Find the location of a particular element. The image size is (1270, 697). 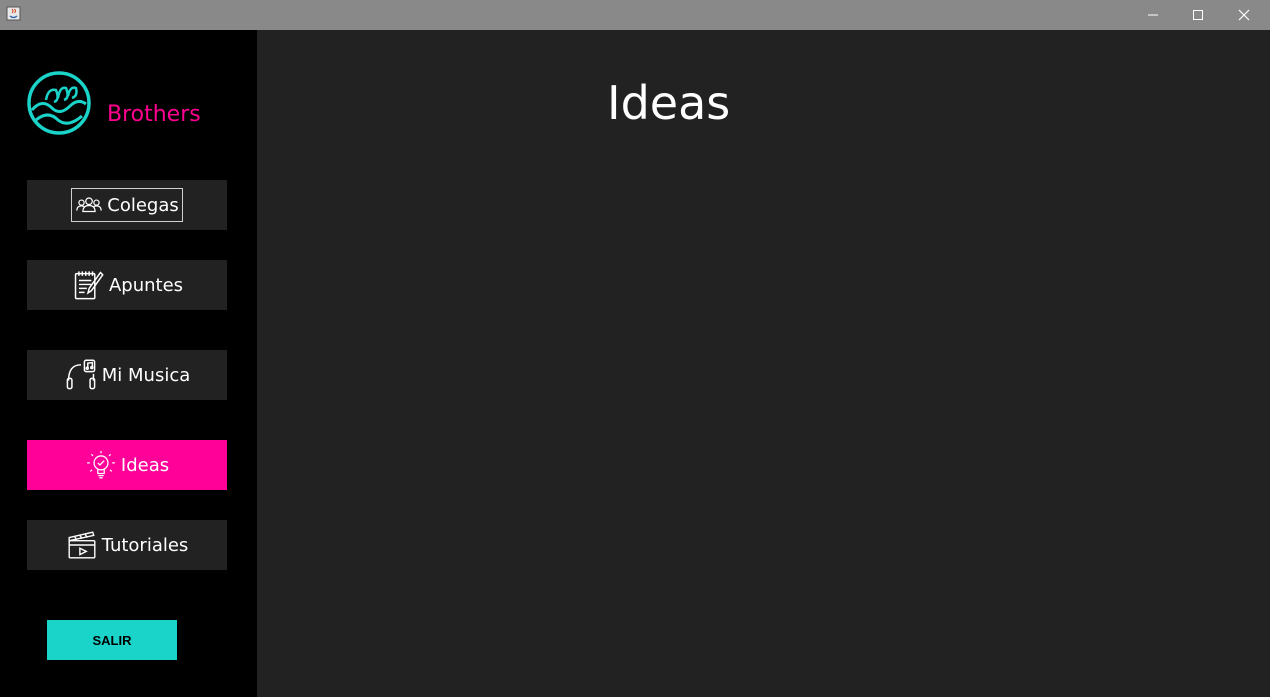

wave-logo-icon is located at coordinates (59, 103).